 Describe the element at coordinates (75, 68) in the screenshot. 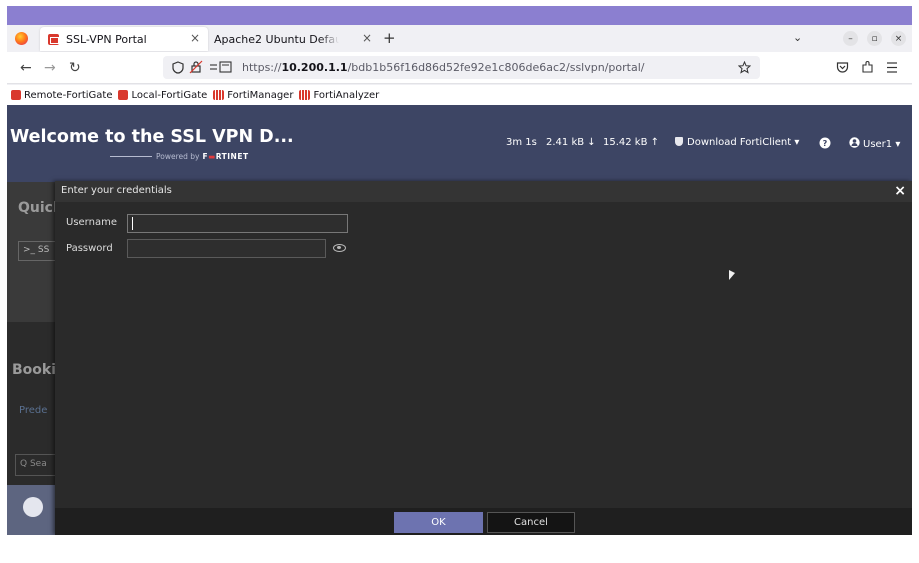

I see `reload-button: ↻` at that location.